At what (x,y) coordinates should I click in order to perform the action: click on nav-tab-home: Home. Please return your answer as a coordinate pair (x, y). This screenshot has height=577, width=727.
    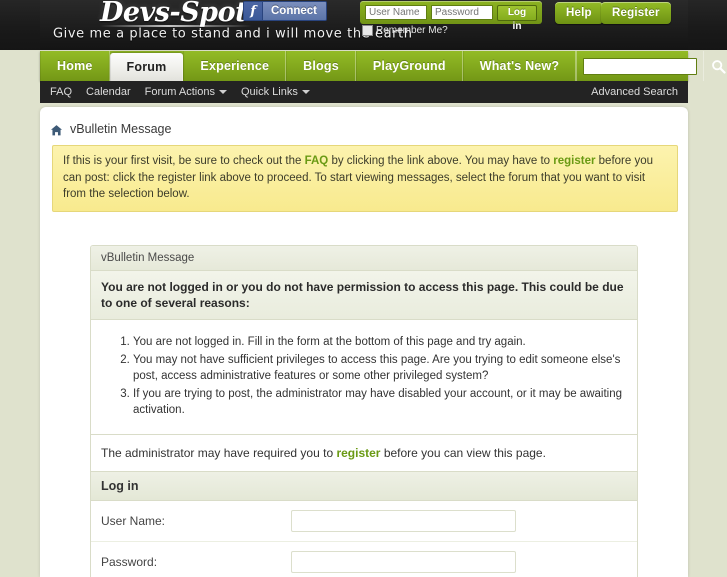
    Looking at the image, I should click on (75, 66).